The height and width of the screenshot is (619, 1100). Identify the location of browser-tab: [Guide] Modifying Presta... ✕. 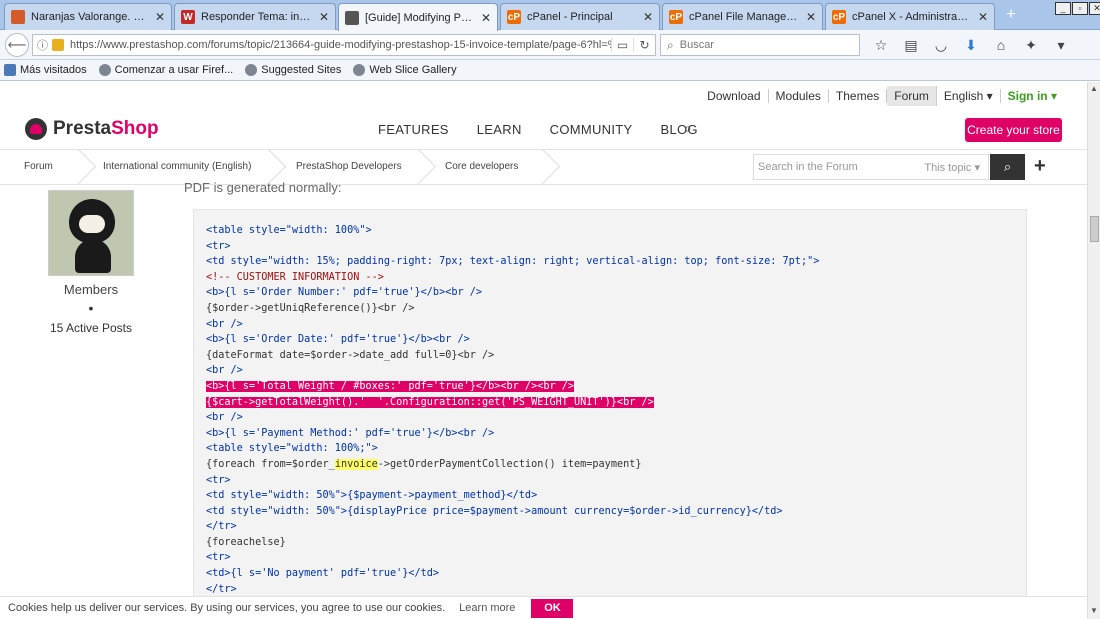
(418, 17).